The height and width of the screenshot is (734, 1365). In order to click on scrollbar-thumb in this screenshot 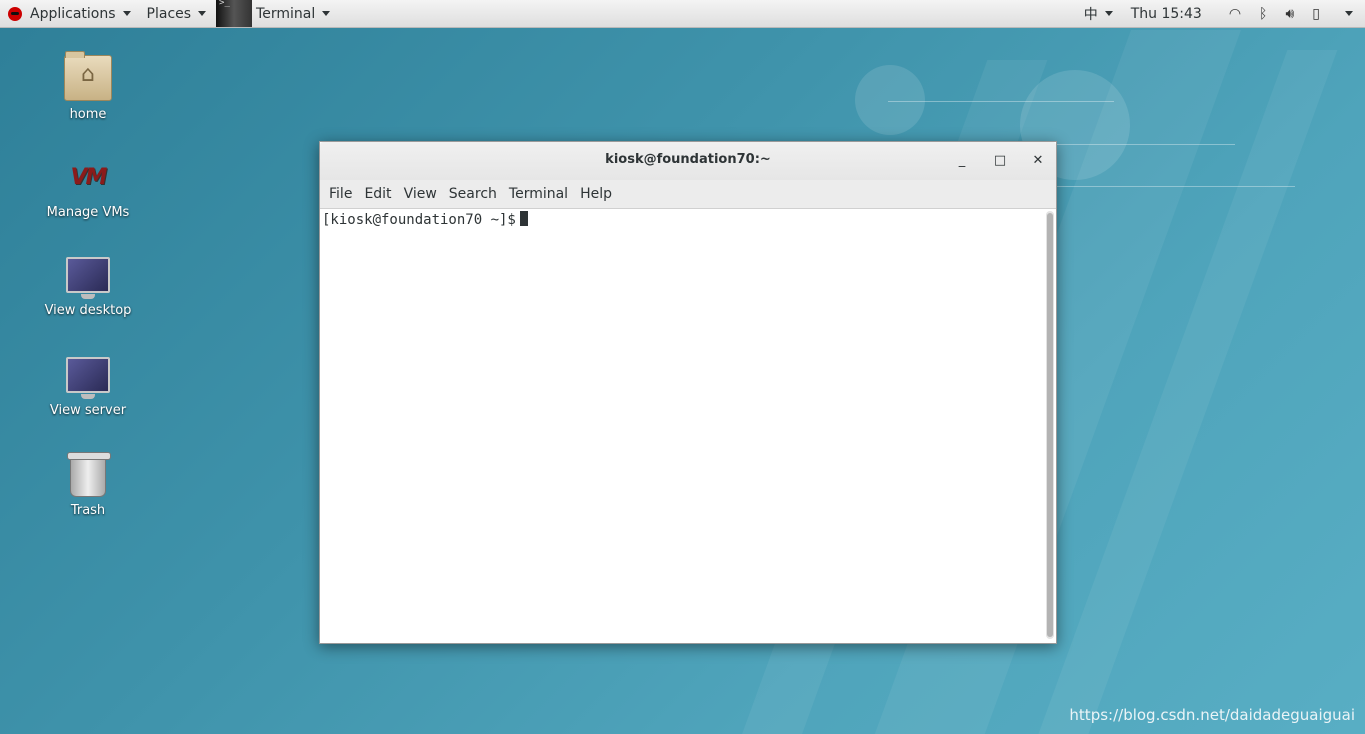, I will do `click(1050, 425)`.